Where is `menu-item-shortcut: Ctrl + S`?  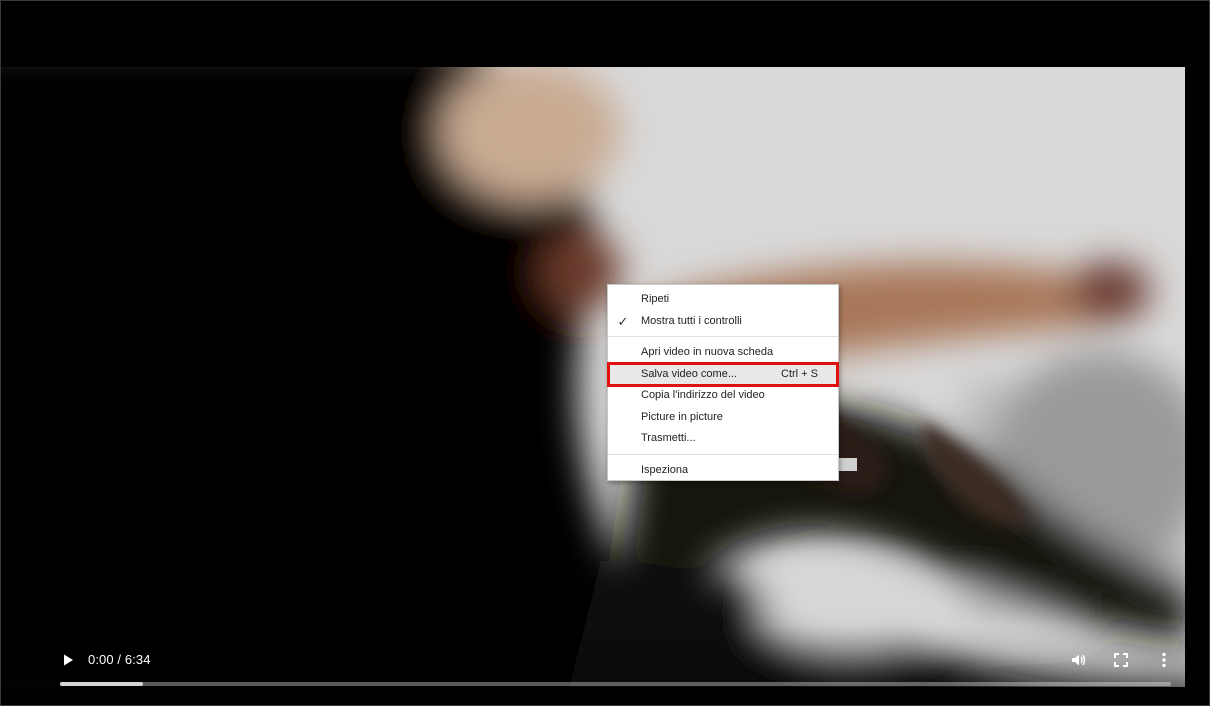
menu-item-shortcut: Ctrl + S is located at coordinates (799, 373).